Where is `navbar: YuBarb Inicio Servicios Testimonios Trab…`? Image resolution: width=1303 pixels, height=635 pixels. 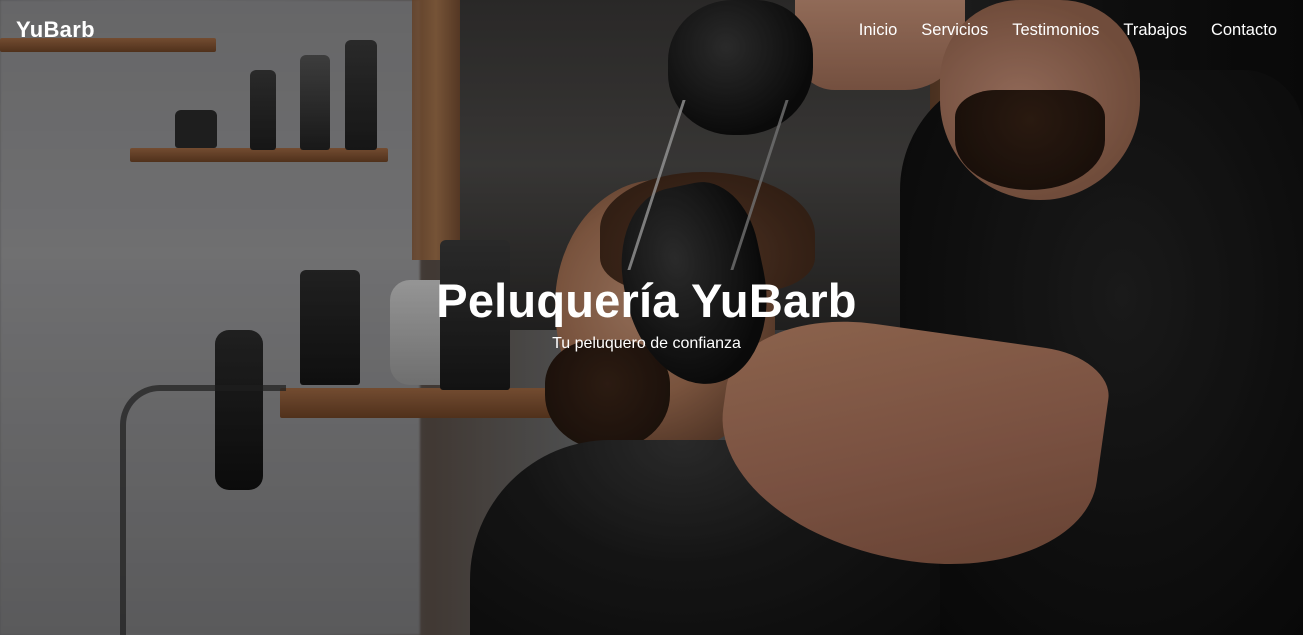 navbar: YuBarb Inicio Servicios Testimonios Trab… is located at coordinates (651, 32).